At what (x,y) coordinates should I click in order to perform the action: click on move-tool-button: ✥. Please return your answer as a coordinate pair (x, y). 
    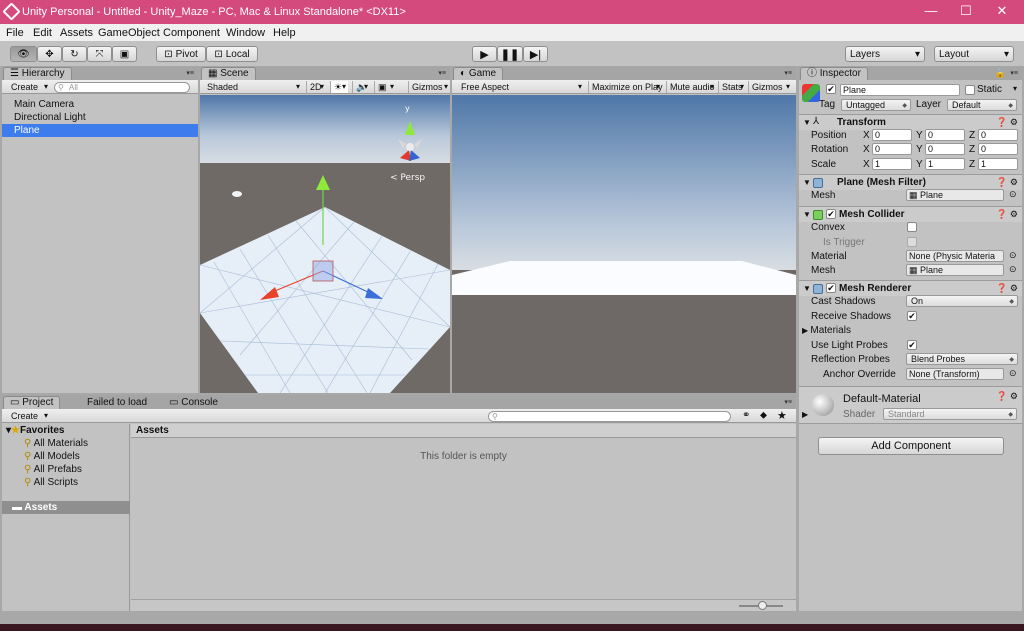
    Looking at the image, I should click on (49, 54).